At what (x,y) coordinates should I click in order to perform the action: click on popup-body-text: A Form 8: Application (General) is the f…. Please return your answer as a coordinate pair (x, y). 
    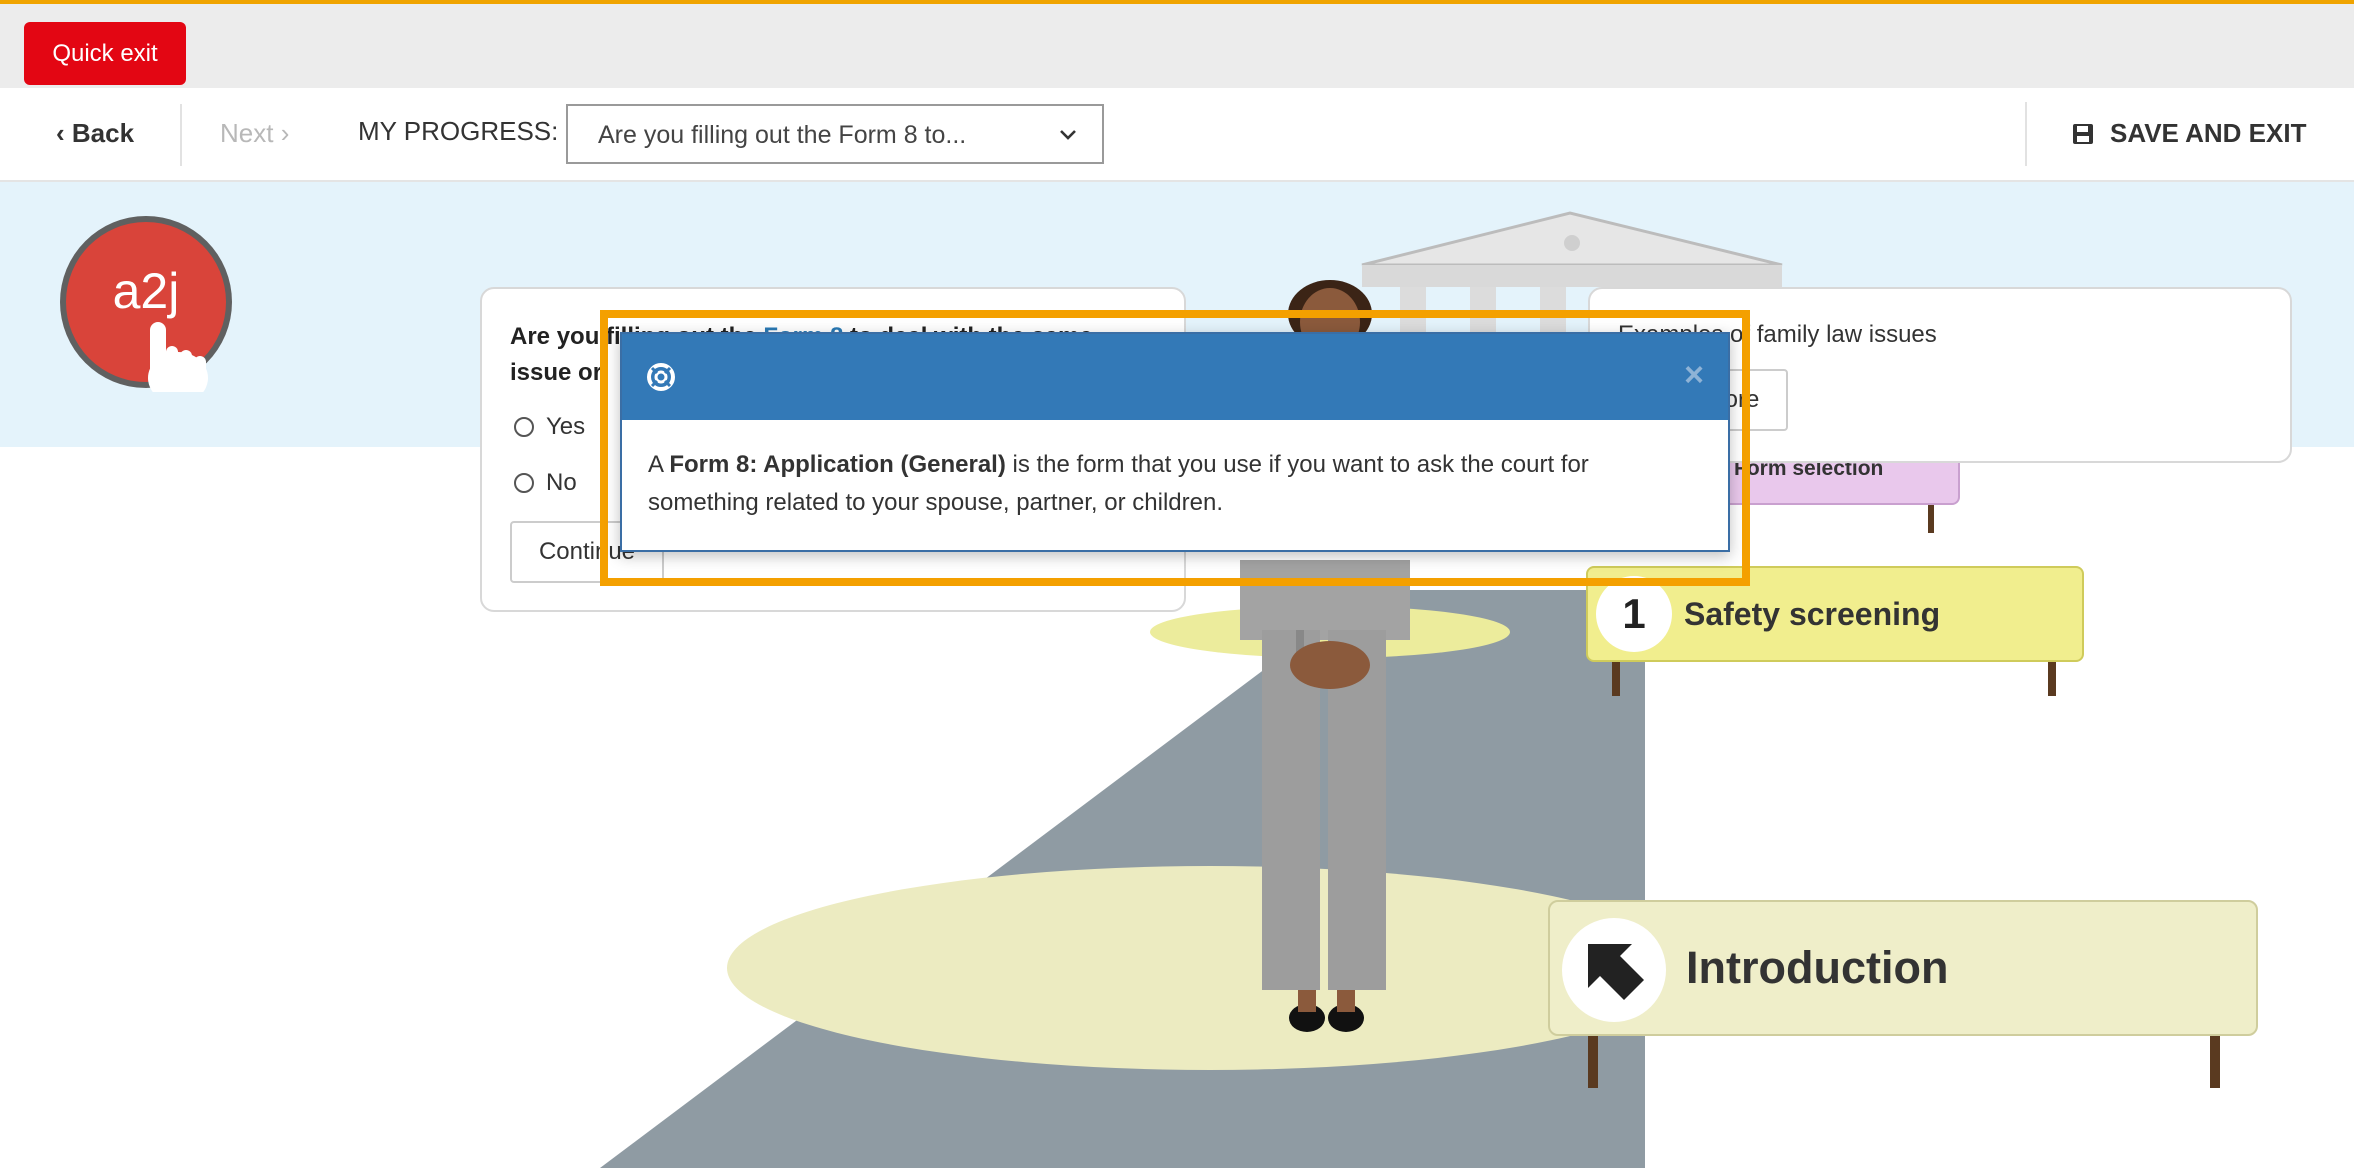
    Looking at the image, I should click on (1168, 484).